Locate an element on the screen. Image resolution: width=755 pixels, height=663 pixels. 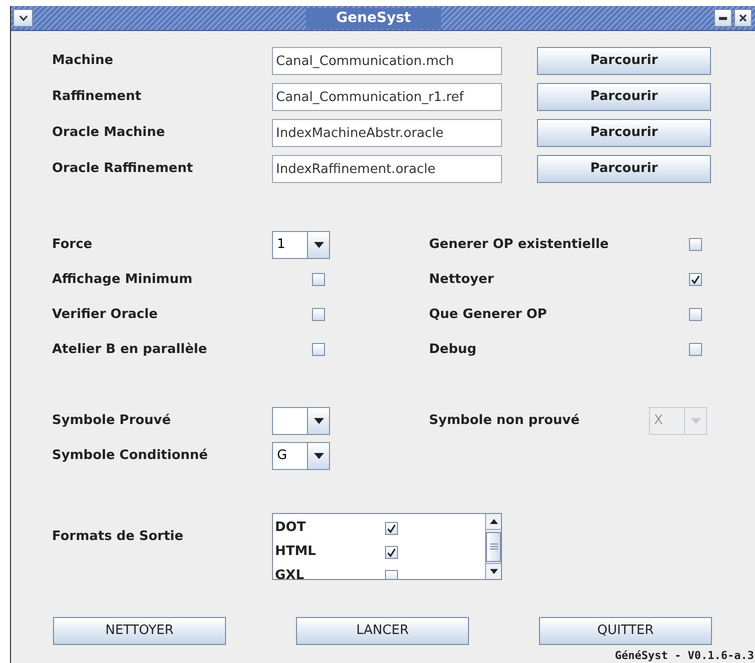
minimize-button is located at coordinates (723, 18).